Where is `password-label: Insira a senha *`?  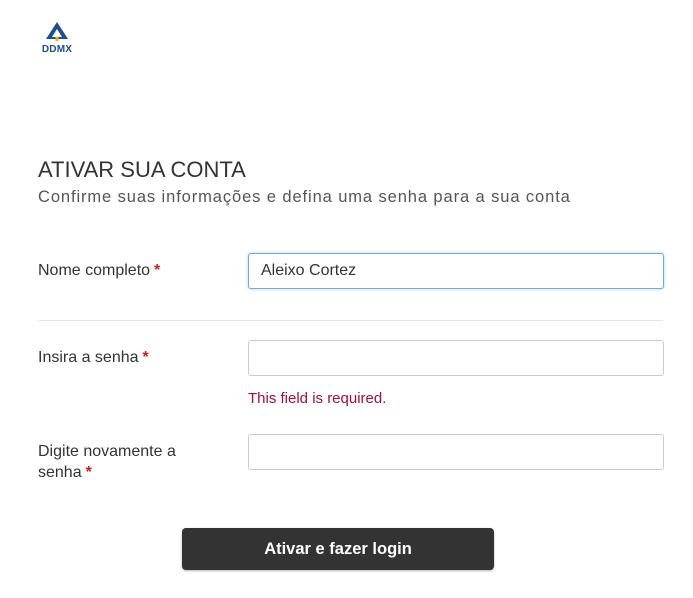 password-label: Insira a senha * is located at coordinates (123, 357).